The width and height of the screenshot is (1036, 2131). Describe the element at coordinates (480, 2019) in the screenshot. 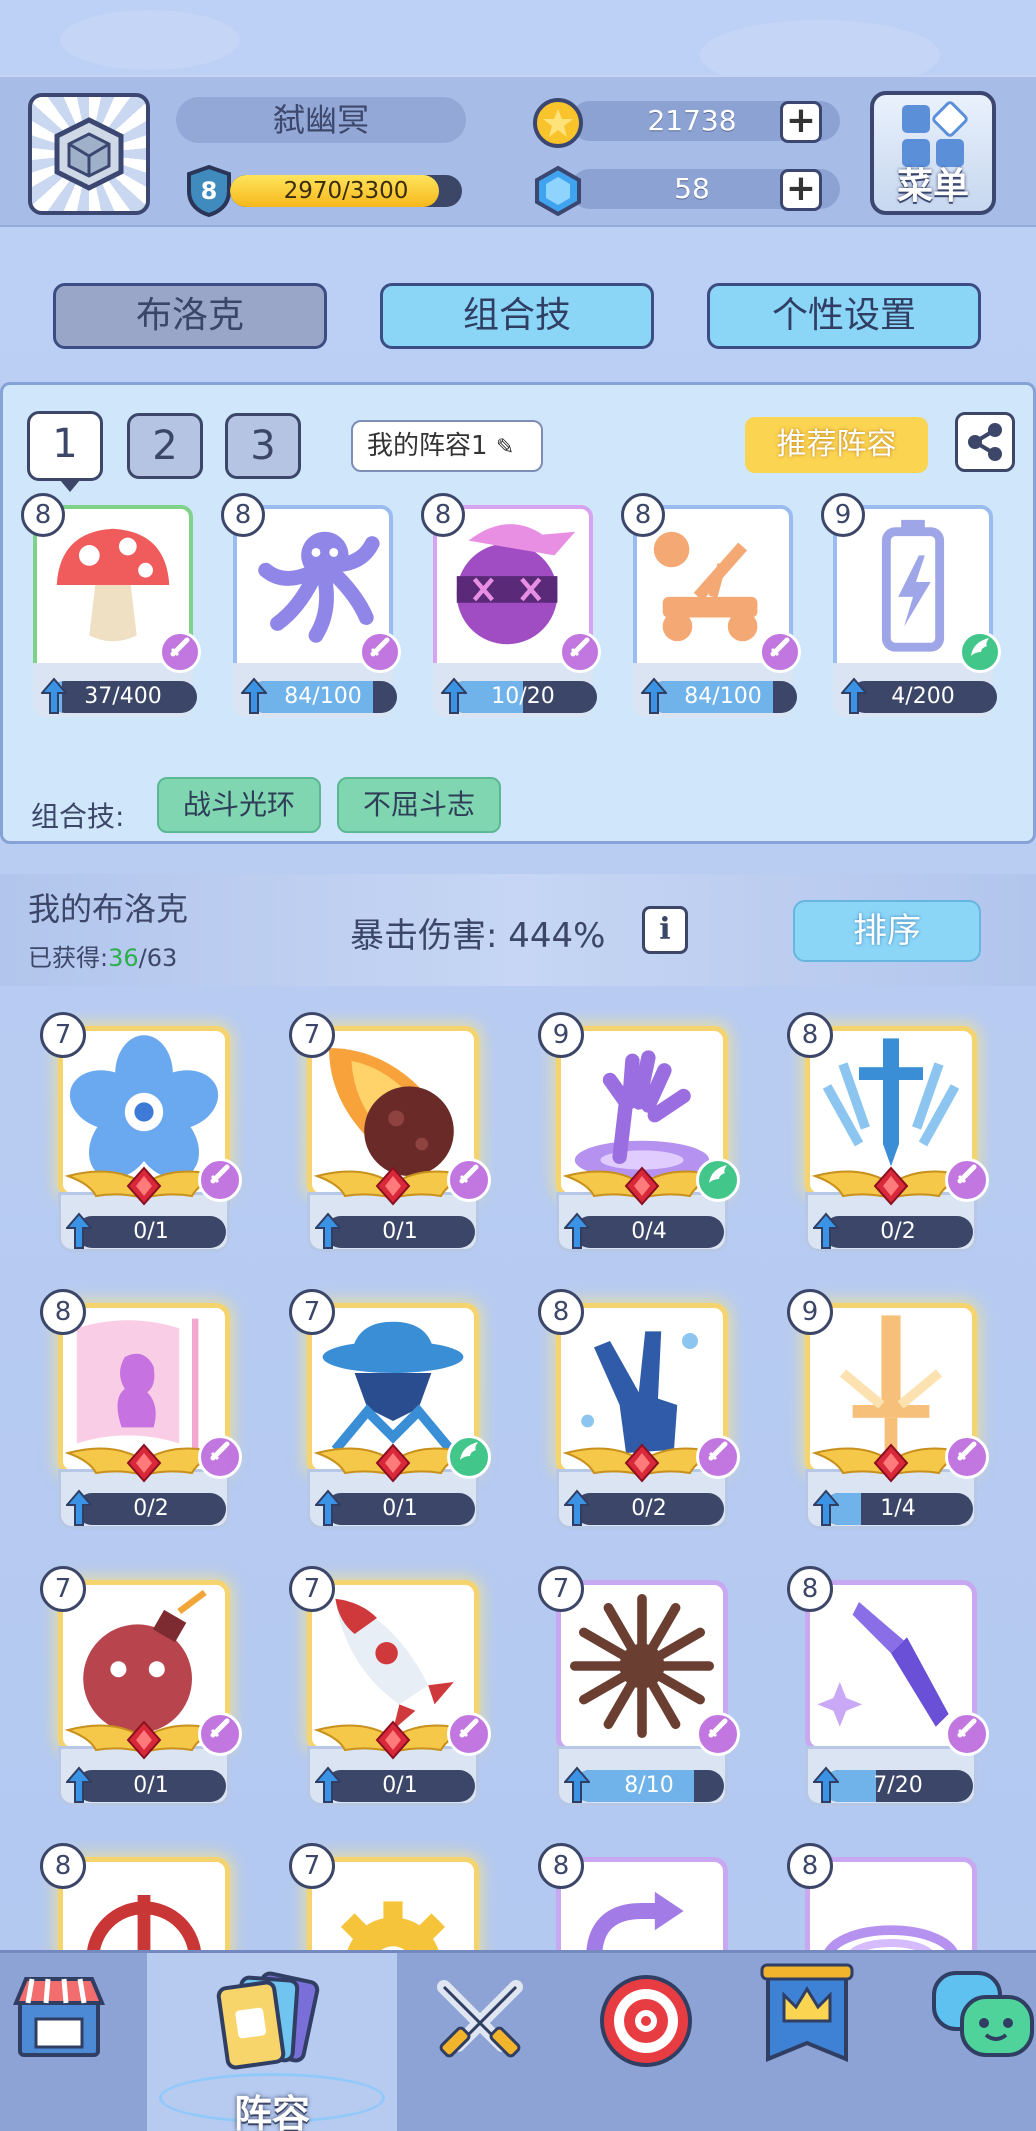

I see `crossed-swords-icon` at that location.